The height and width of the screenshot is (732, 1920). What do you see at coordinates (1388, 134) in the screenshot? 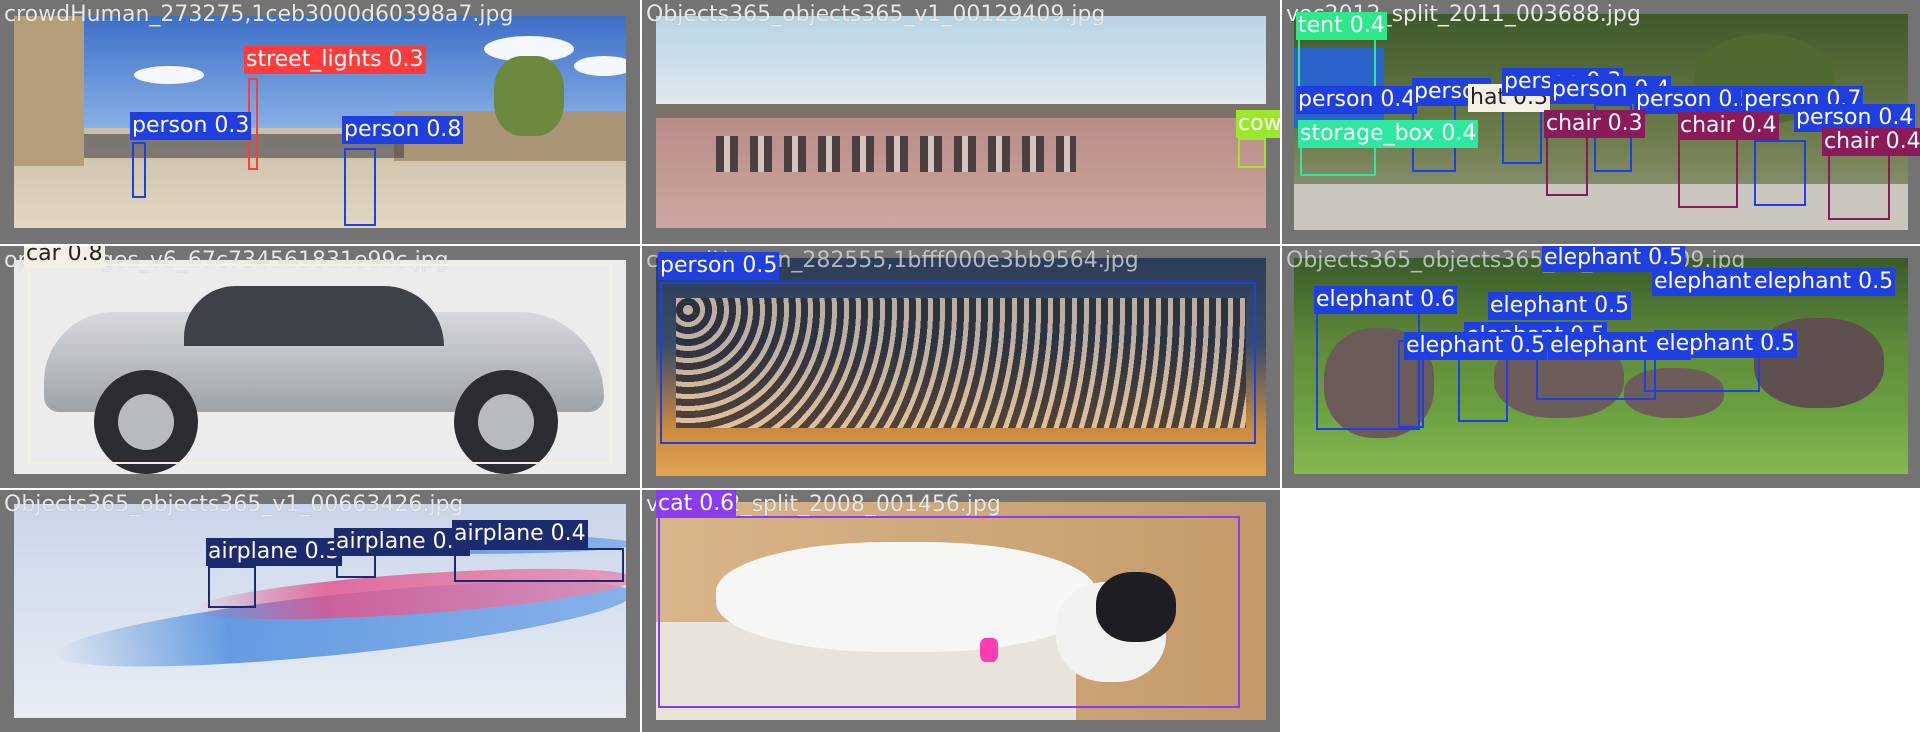
I see `detection-label-storage-box: storage_box 0.4` at bounding box center [1388, 134].